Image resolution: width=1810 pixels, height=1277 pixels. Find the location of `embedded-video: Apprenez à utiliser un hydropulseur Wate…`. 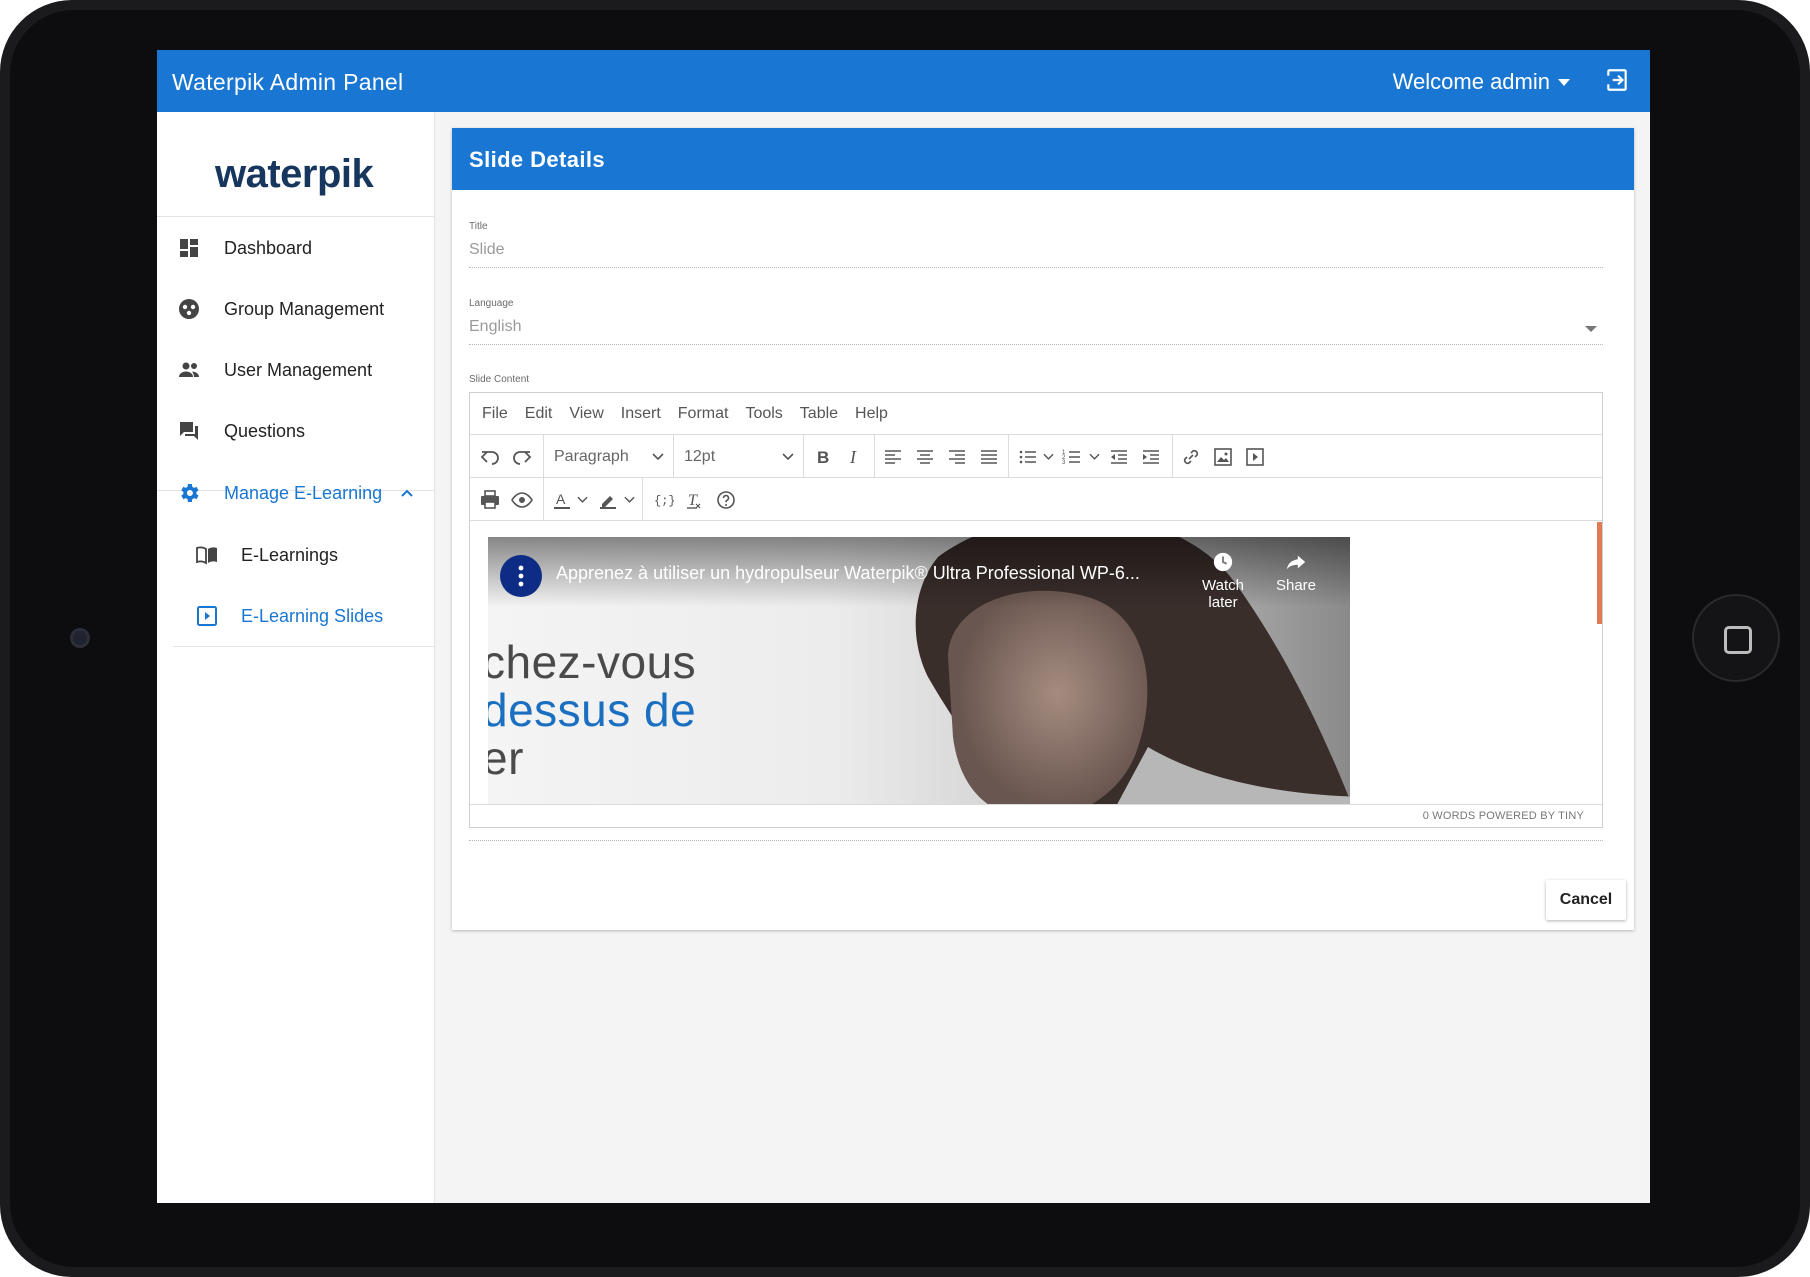

embedded-video: Apprenez à utiliser un hydropulseur Wate… is located at coordinates (919, 670).